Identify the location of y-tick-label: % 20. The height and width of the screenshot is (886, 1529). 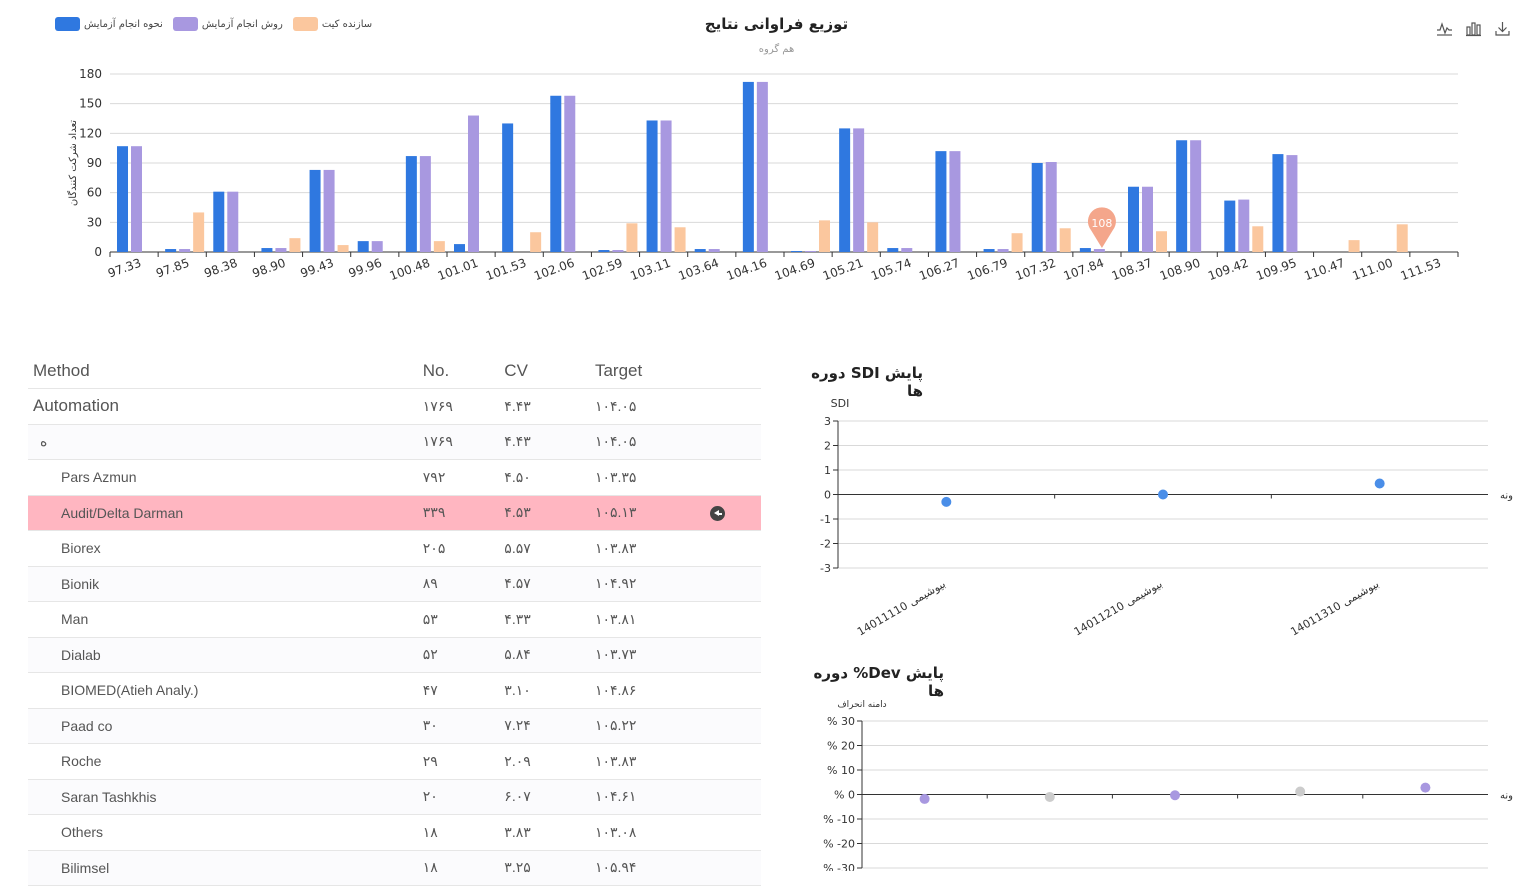
(841, 746).